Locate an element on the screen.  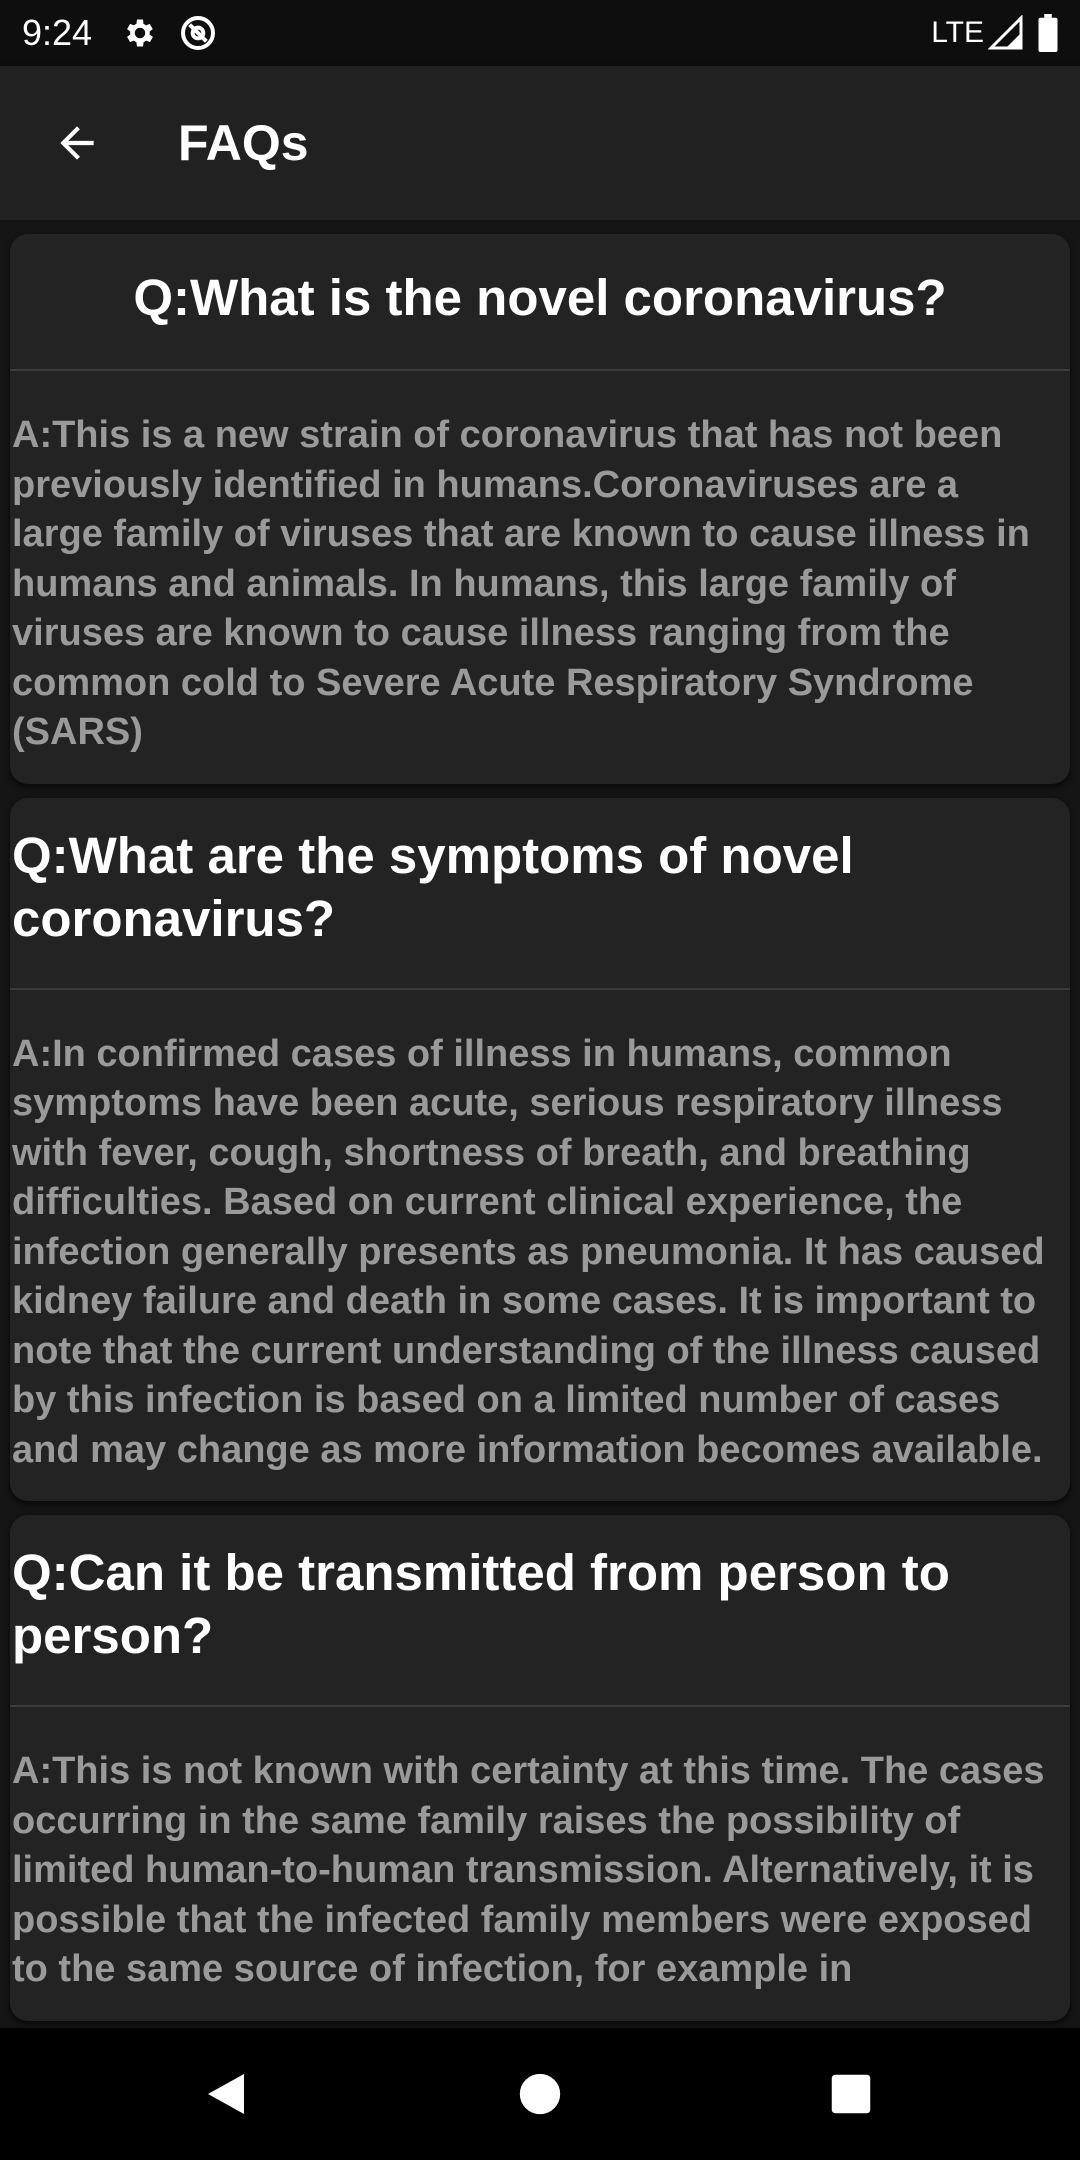
status-right: LTE is located at coordinates (994, 33).